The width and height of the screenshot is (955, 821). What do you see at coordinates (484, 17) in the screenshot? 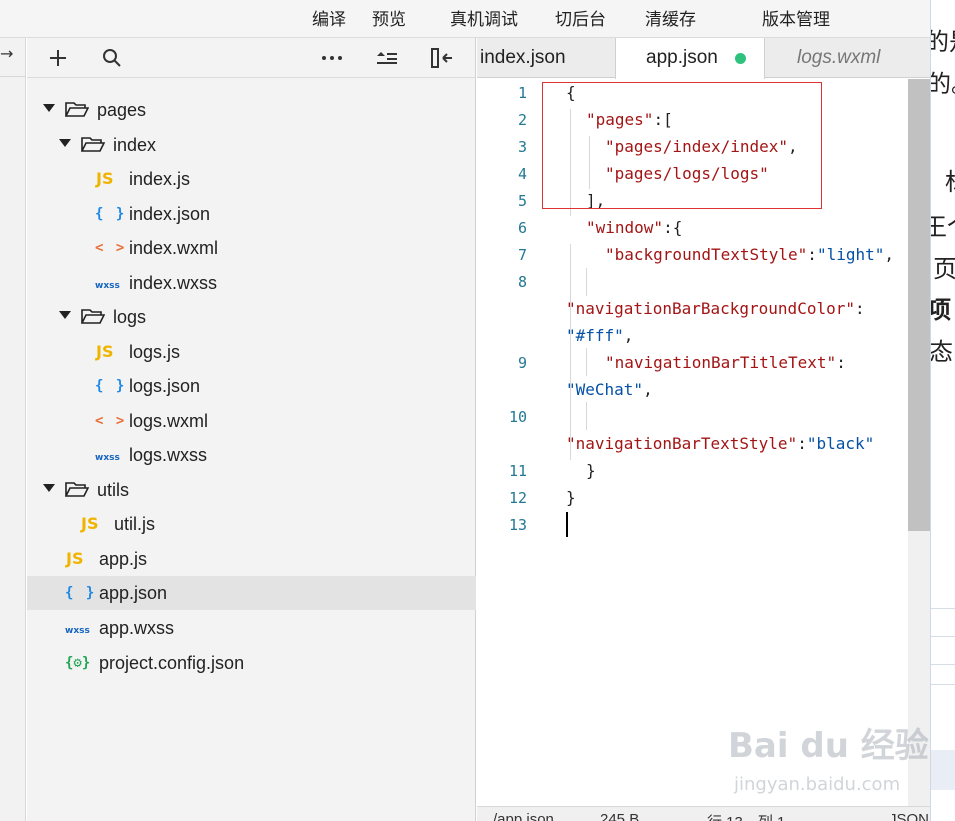
I see `menu-device-debug: 真机调试` at bounding box center [484, 17].